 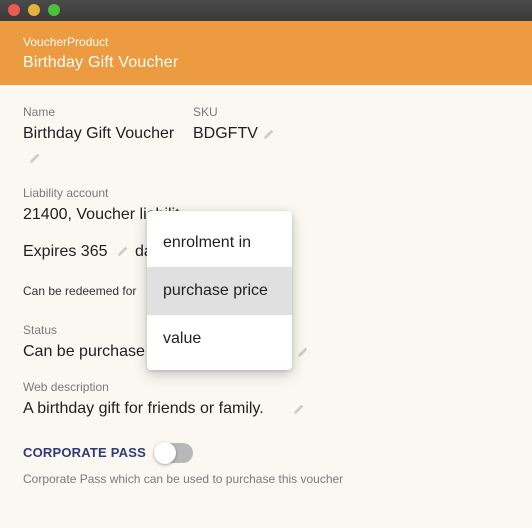 I want to click on window-titlebar, so click(x=266, y=10).